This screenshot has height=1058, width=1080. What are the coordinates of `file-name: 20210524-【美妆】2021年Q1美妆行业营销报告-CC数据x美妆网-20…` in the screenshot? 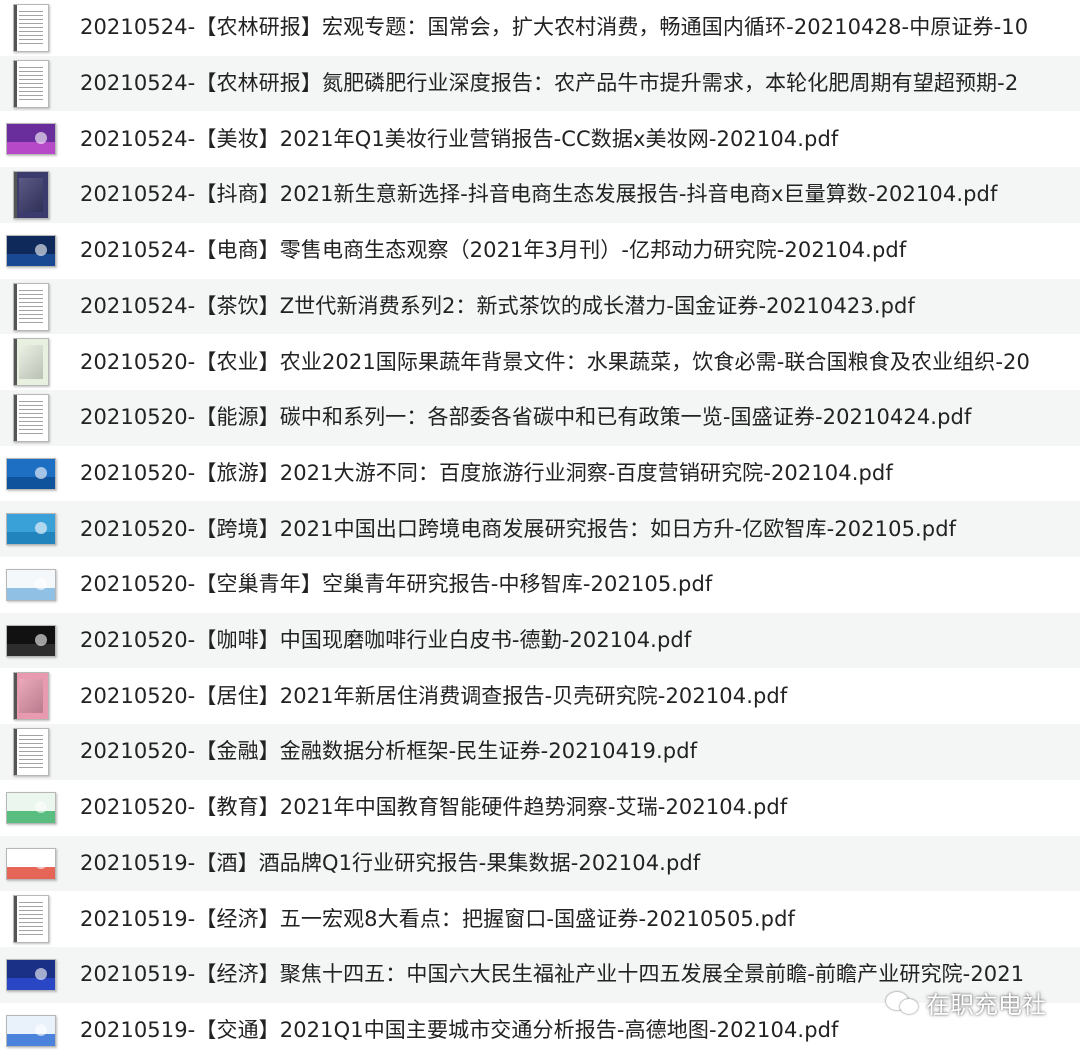 It's located at (459, 138).